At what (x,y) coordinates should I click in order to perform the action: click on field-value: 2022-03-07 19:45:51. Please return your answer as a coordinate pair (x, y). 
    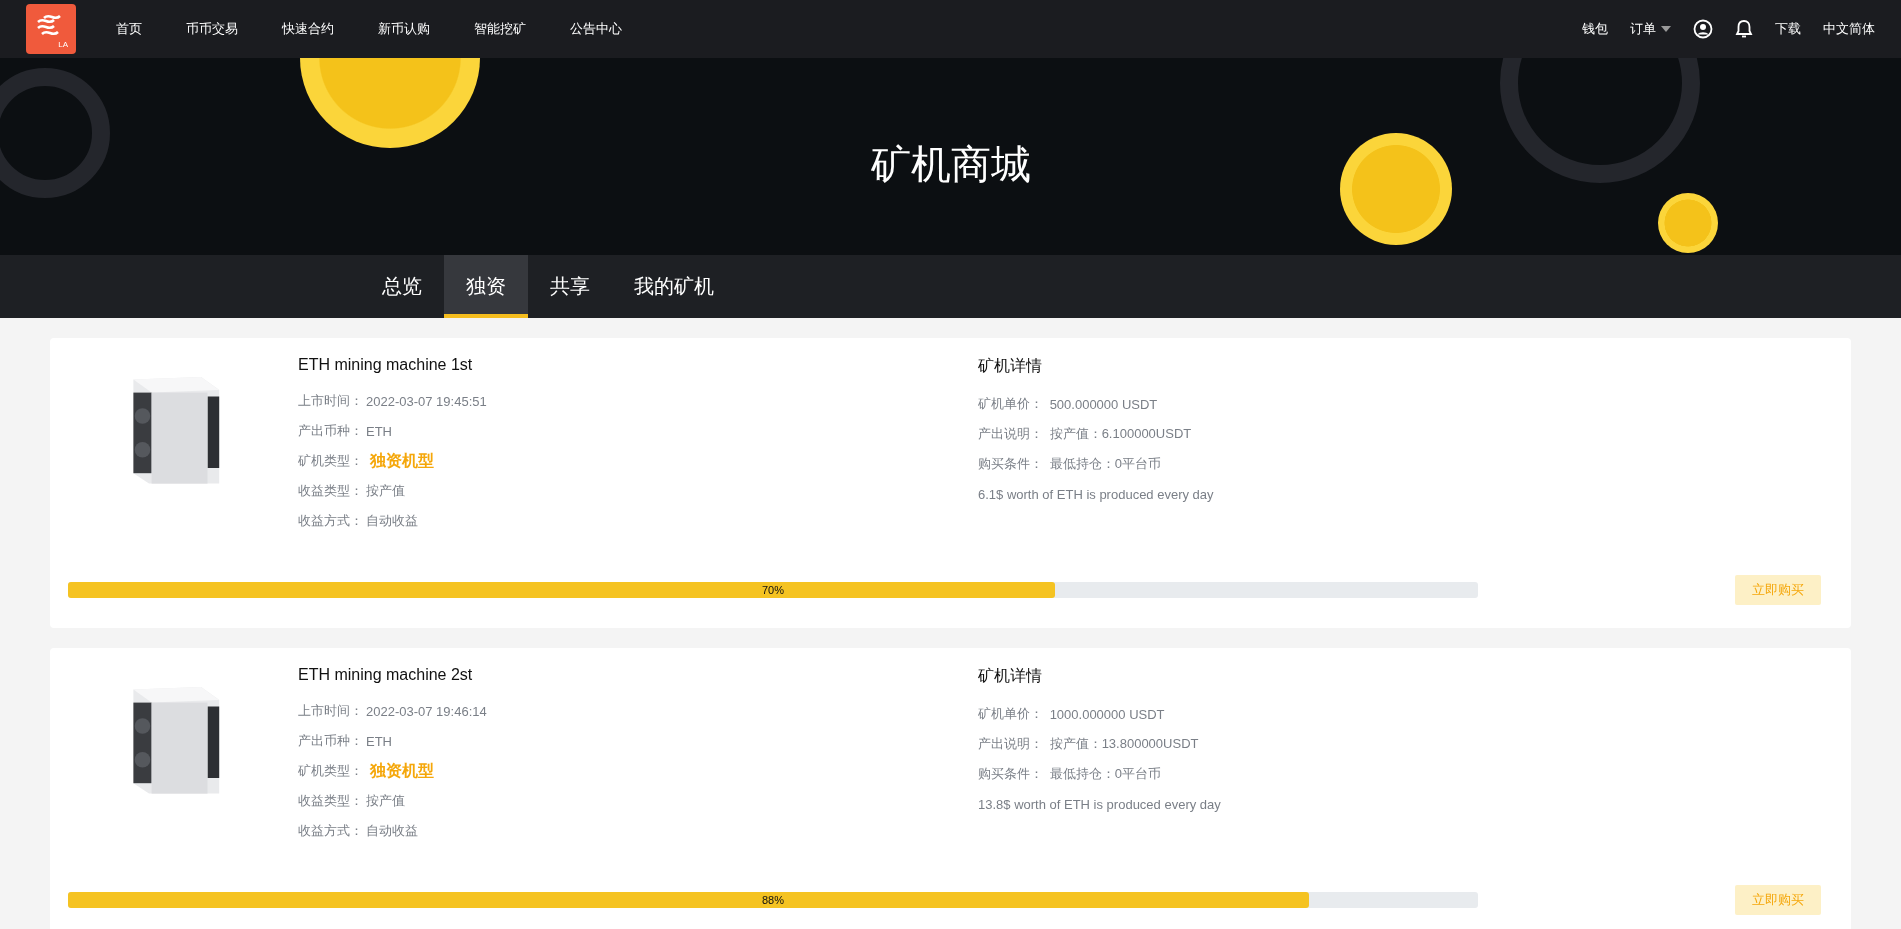
    Looking at the image, I should click on (426, 401).